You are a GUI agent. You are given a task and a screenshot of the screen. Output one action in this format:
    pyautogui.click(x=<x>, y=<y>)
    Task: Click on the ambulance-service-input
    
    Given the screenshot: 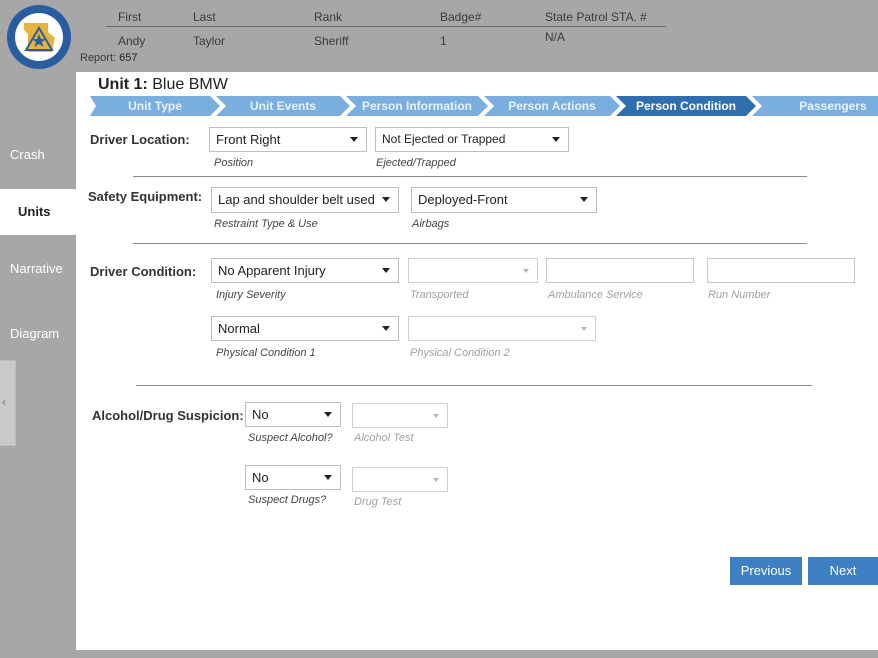 What is the action you would take?
    pyautogui.click(x=620, y=270)
    